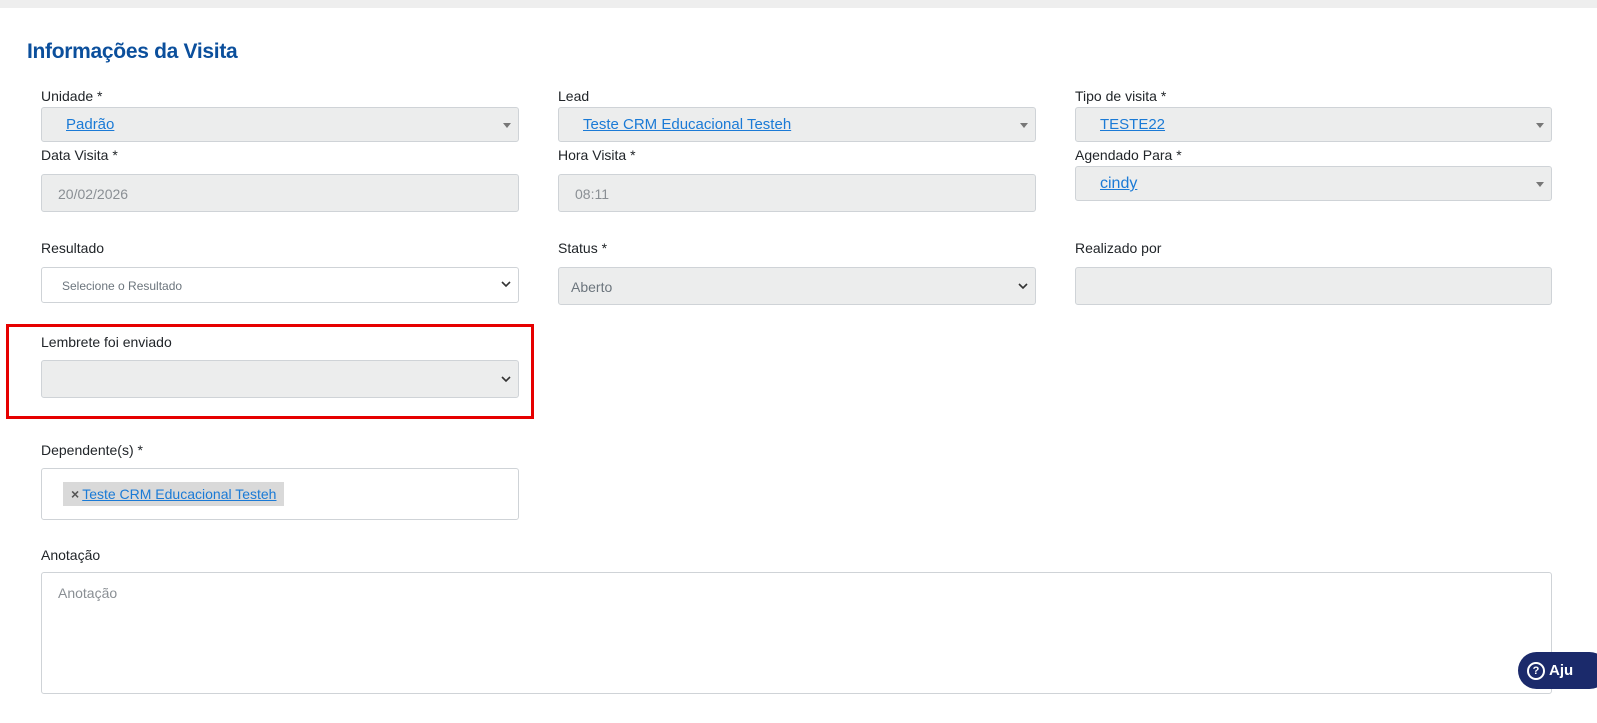 This screenshot has width=1597, height=723. What do you see at coordinates (93, 194) in the screenshot?
I see `data-visita-value: 20/02/2026` at bounding box center [93, 194].